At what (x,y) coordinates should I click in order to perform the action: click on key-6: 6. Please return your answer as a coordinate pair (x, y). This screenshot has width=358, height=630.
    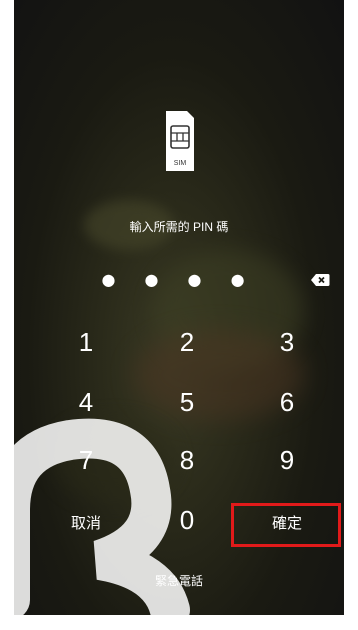
    Looking at the image, I should click on (287, 402).